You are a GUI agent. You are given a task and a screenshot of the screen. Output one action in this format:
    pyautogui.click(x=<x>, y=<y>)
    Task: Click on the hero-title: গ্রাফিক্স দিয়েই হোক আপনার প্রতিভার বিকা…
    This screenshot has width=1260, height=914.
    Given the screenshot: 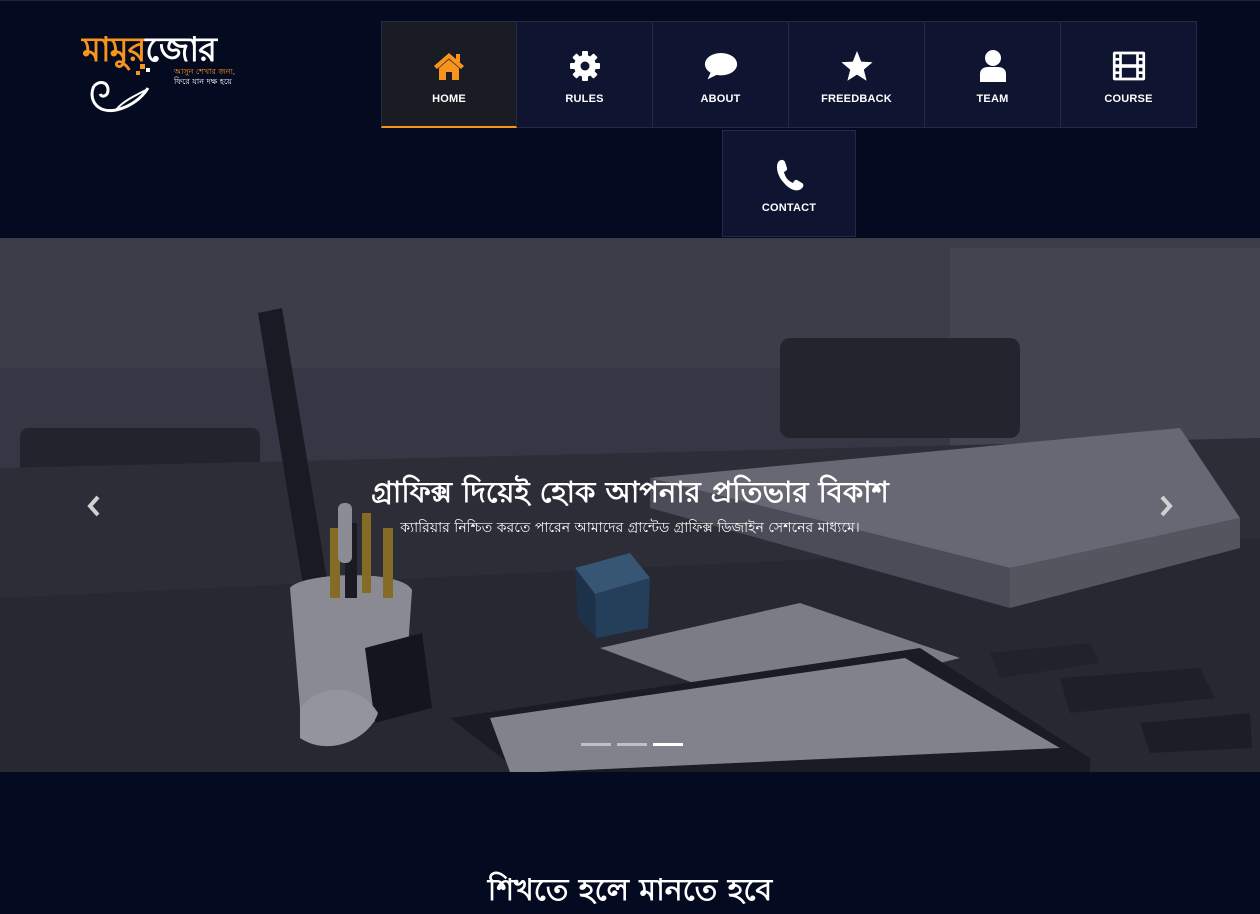 What is the action you would take?
    pyautogui.click(x=630, y=492)
    